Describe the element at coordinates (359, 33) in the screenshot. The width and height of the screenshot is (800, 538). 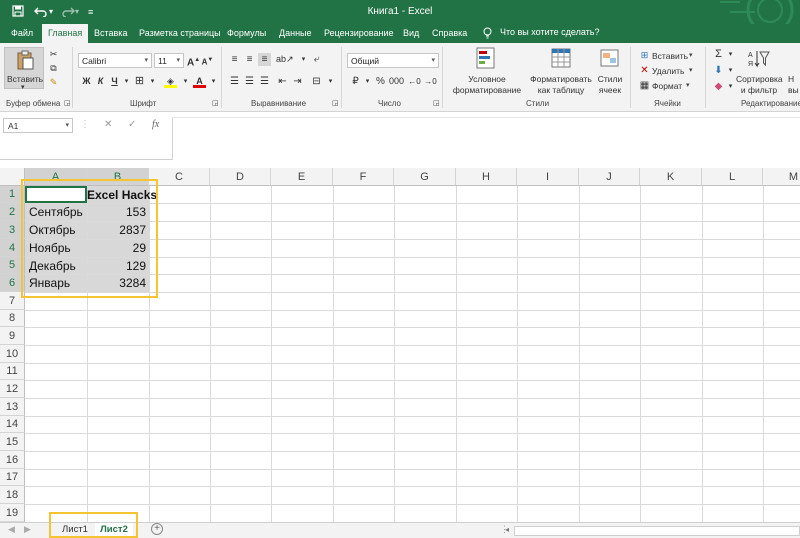
I see `tab-review: Рецензирование` at that location.